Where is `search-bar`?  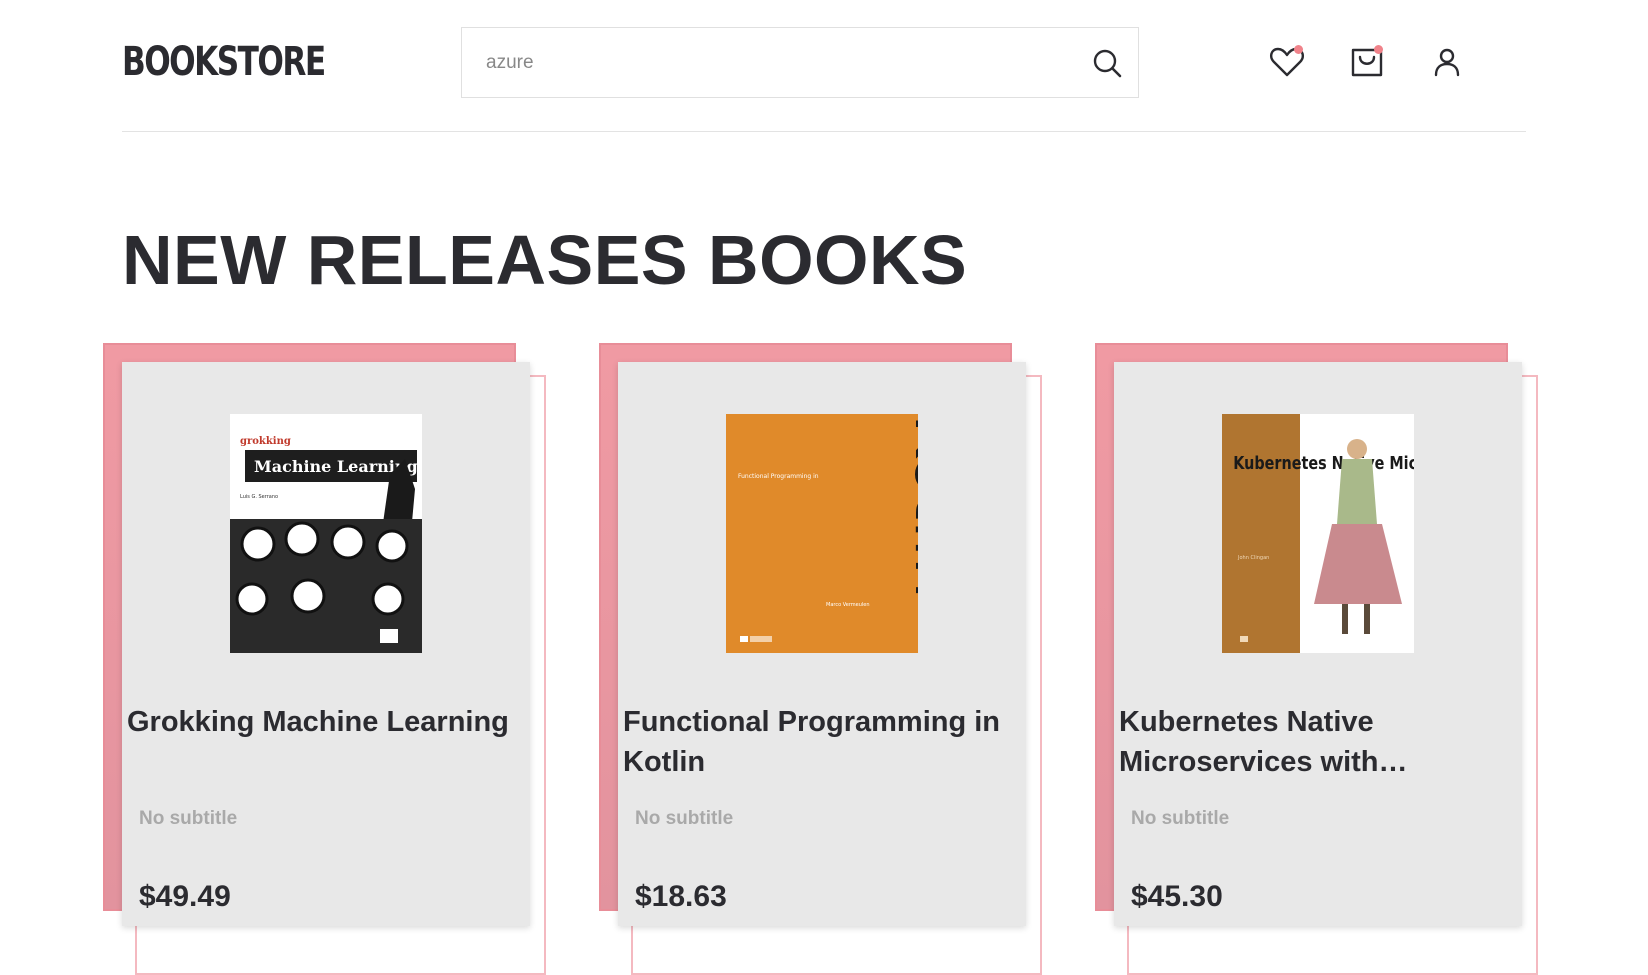
search-bar is located at coordinates (800, 62).